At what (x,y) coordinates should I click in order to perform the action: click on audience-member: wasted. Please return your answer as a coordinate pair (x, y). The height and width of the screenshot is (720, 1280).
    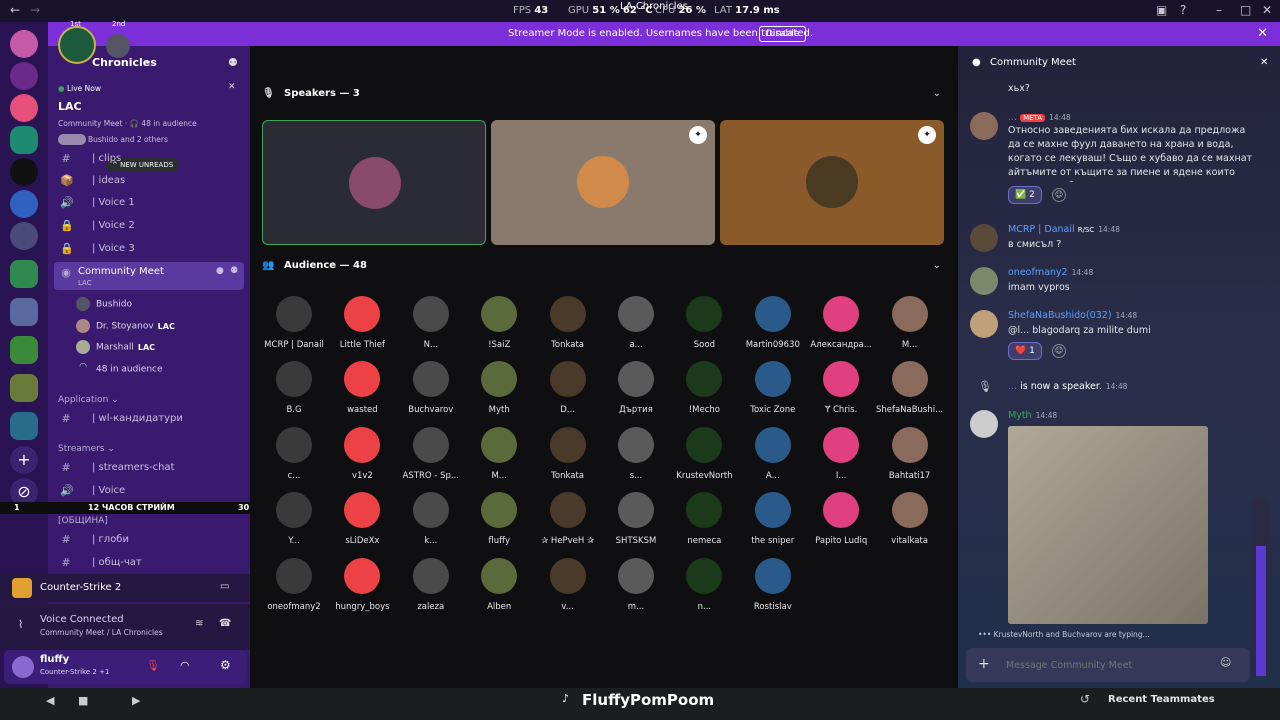
    Looking at the image, I should click on (362, 392).